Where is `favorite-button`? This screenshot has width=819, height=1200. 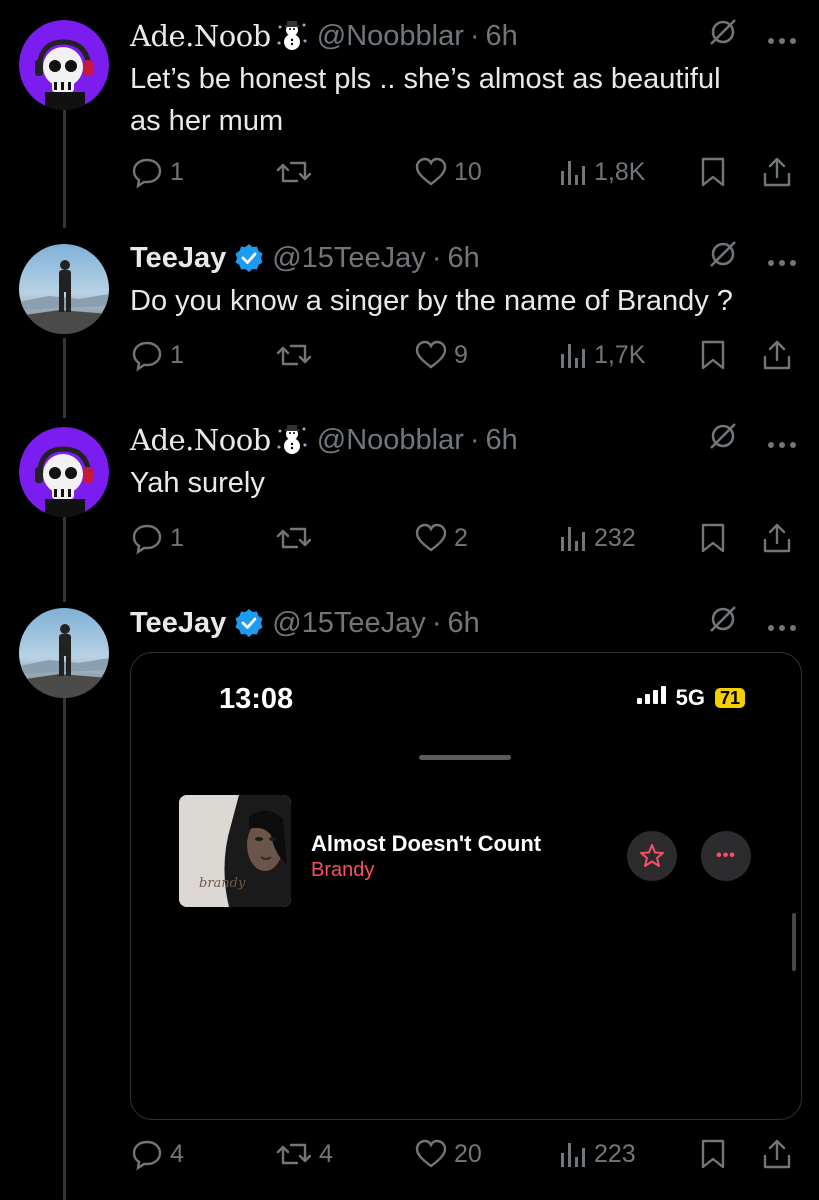
favorite-button is located at coordinates (652, 856).